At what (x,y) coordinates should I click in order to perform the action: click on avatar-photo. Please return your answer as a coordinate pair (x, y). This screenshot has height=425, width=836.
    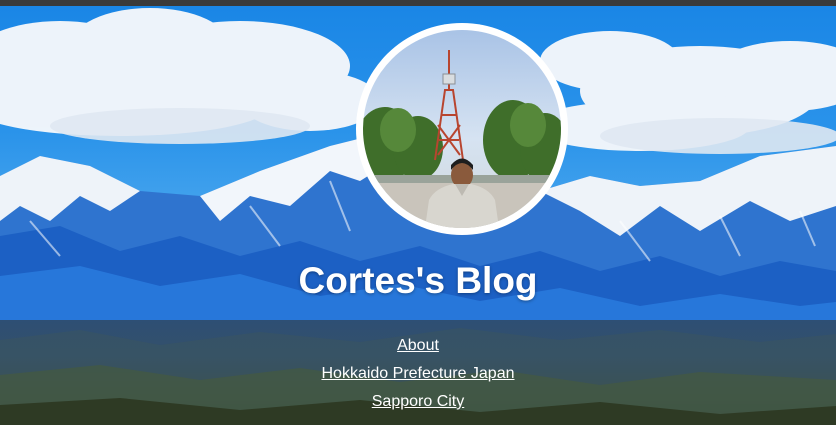
    Looking at the image, I should click on (462, 129).